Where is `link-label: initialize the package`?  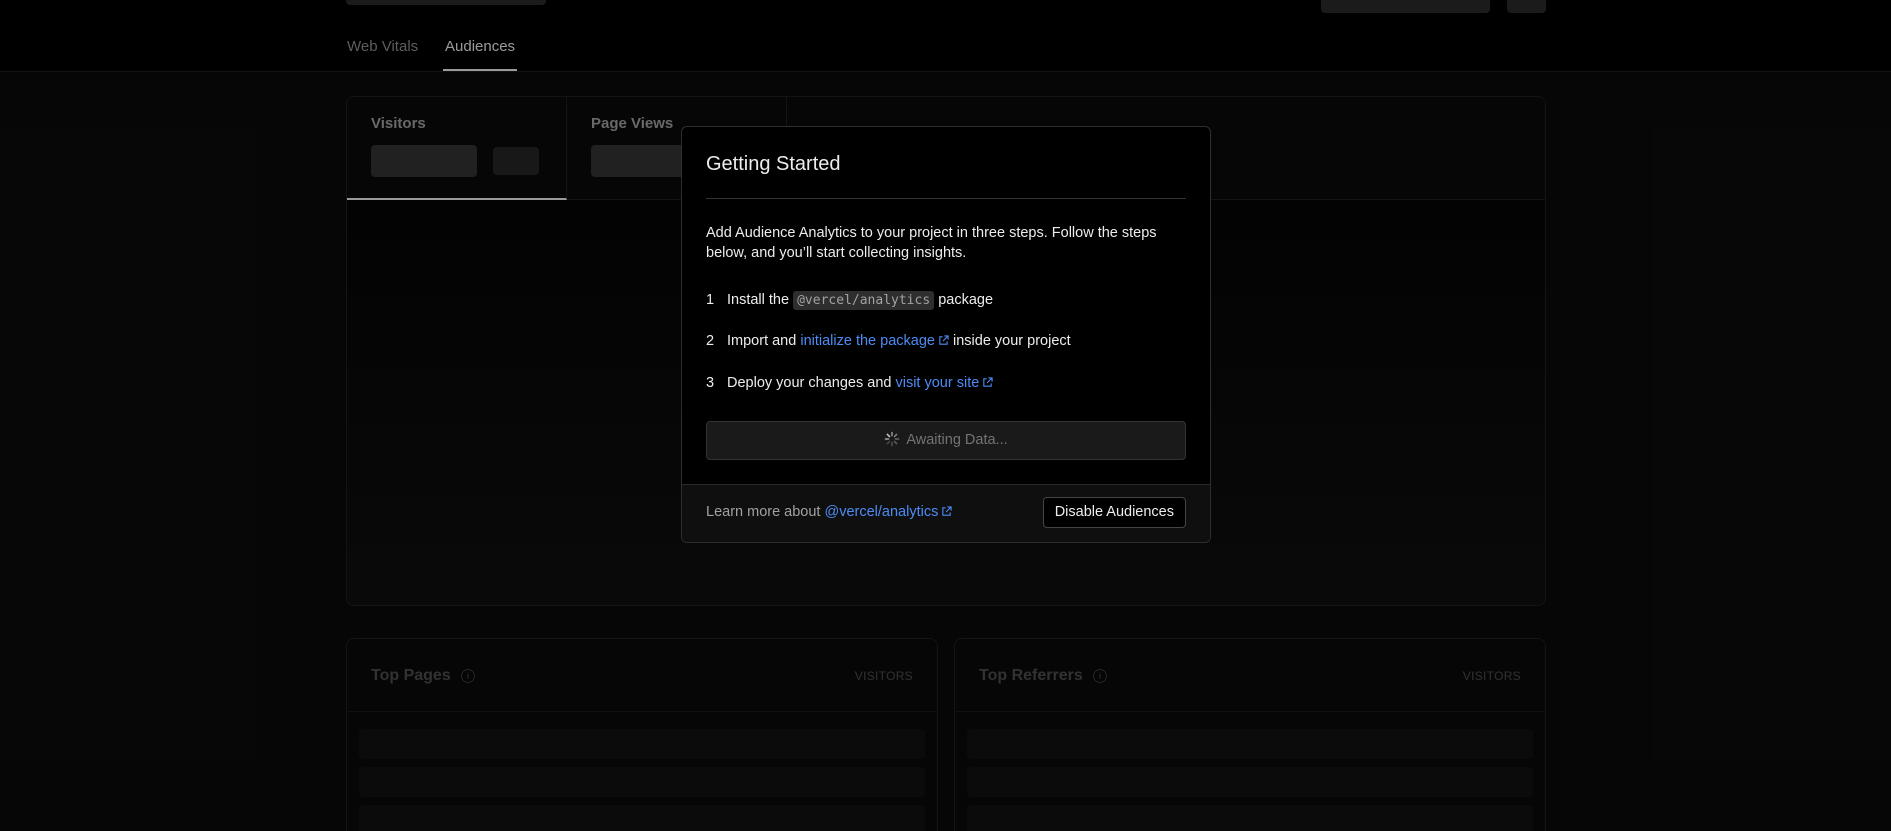
link-label: initialize the package is located at coordinates (867, 341).